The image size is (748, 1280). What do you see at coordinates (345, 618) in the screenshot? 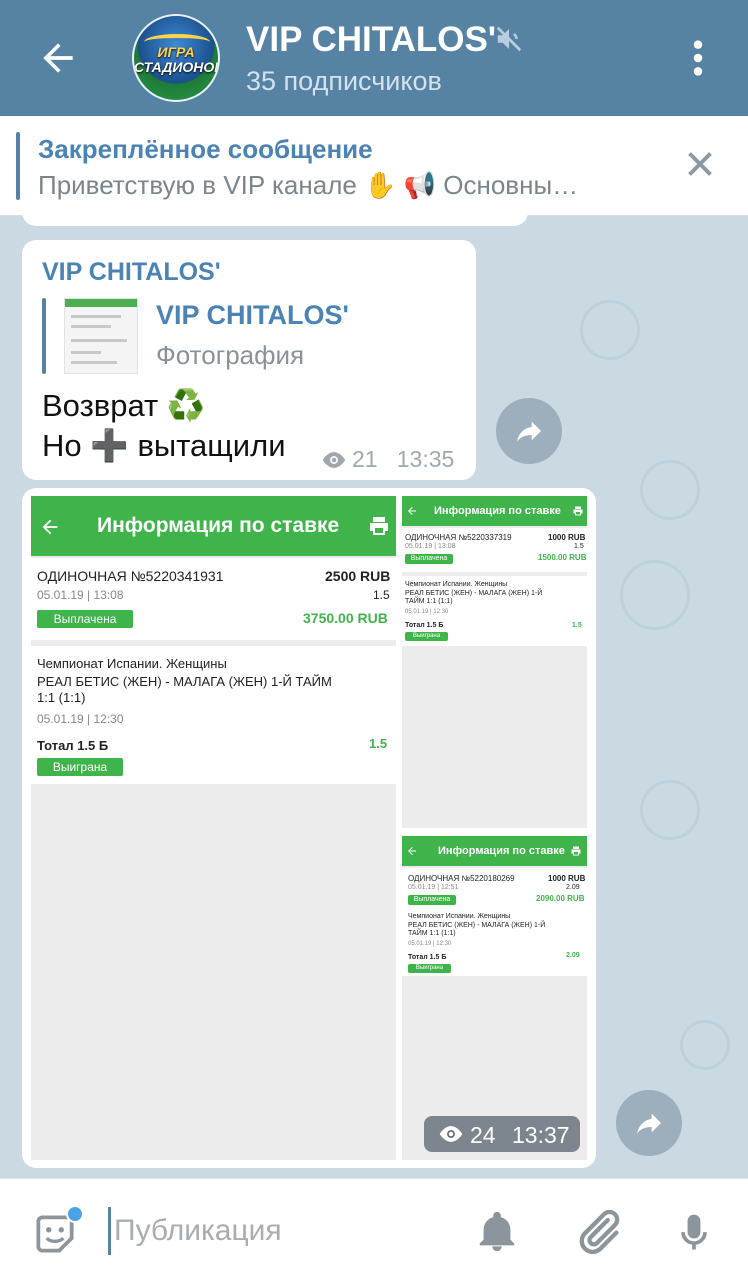
I see `bet-payout: 3750.00 RUB` at bounding box center [345, 618].